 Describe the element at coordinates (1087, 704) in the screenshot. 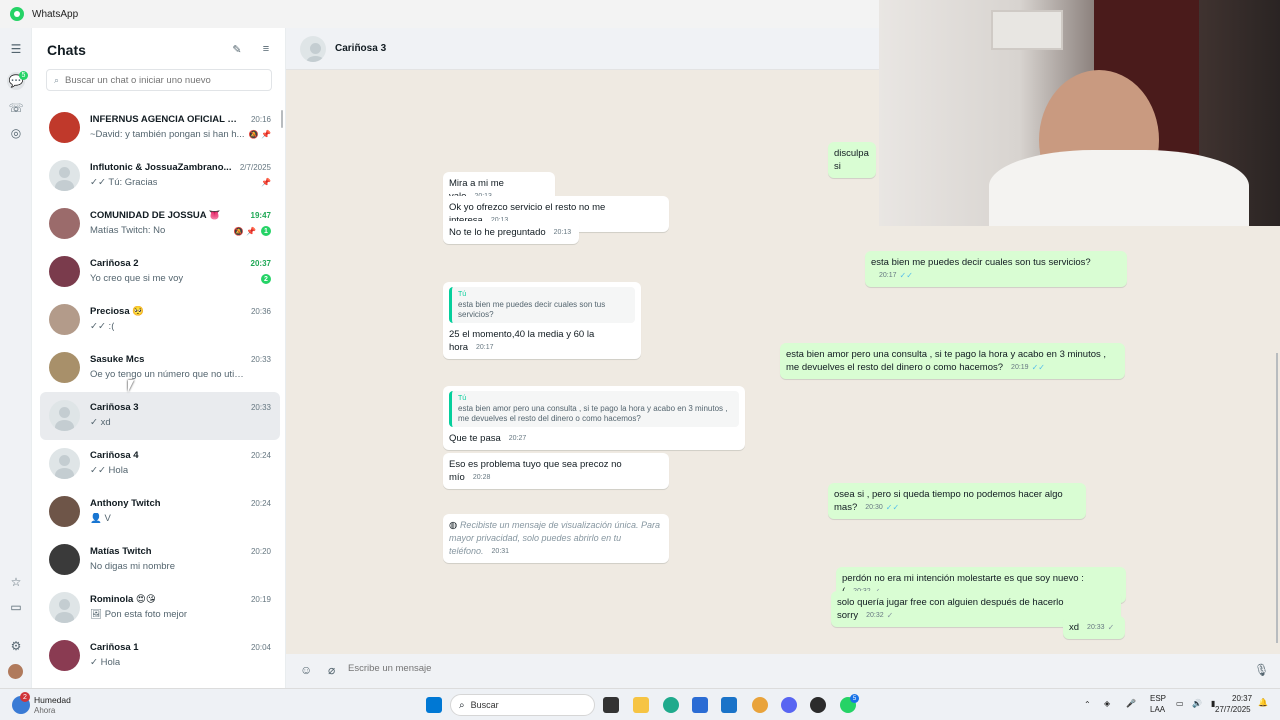

I see `tray-overflow-icon: ⌃` at that location.